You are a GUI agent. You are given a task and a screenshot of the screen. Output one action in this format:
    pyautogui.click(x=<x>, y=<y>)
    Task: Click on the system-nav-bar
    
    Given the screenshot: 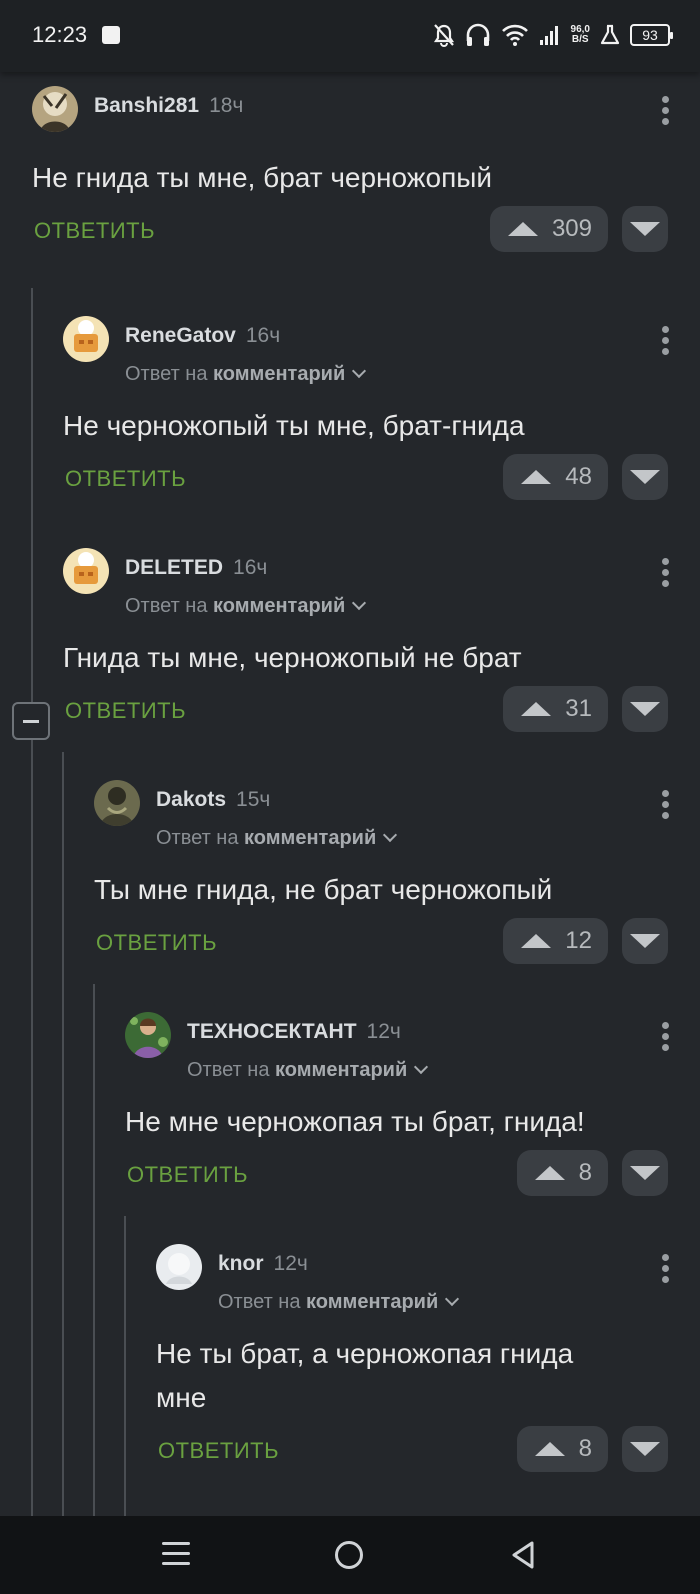 What is the action you would take?
    pyautogui.click(x=350, y=1555)
    